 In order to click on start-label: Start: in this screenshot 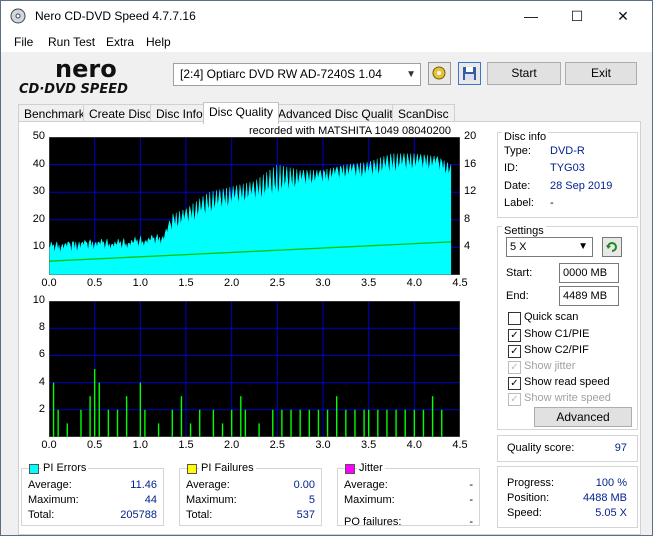, I will do `click(519, 273)`.